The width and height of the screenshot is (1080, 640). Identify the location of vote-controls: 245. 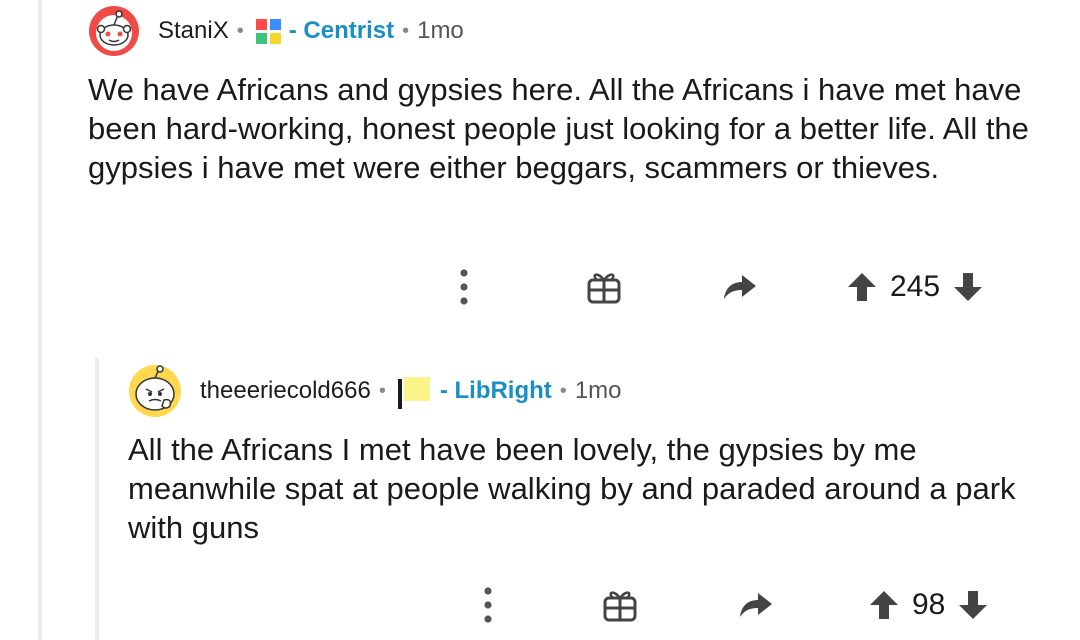
(915, 287).